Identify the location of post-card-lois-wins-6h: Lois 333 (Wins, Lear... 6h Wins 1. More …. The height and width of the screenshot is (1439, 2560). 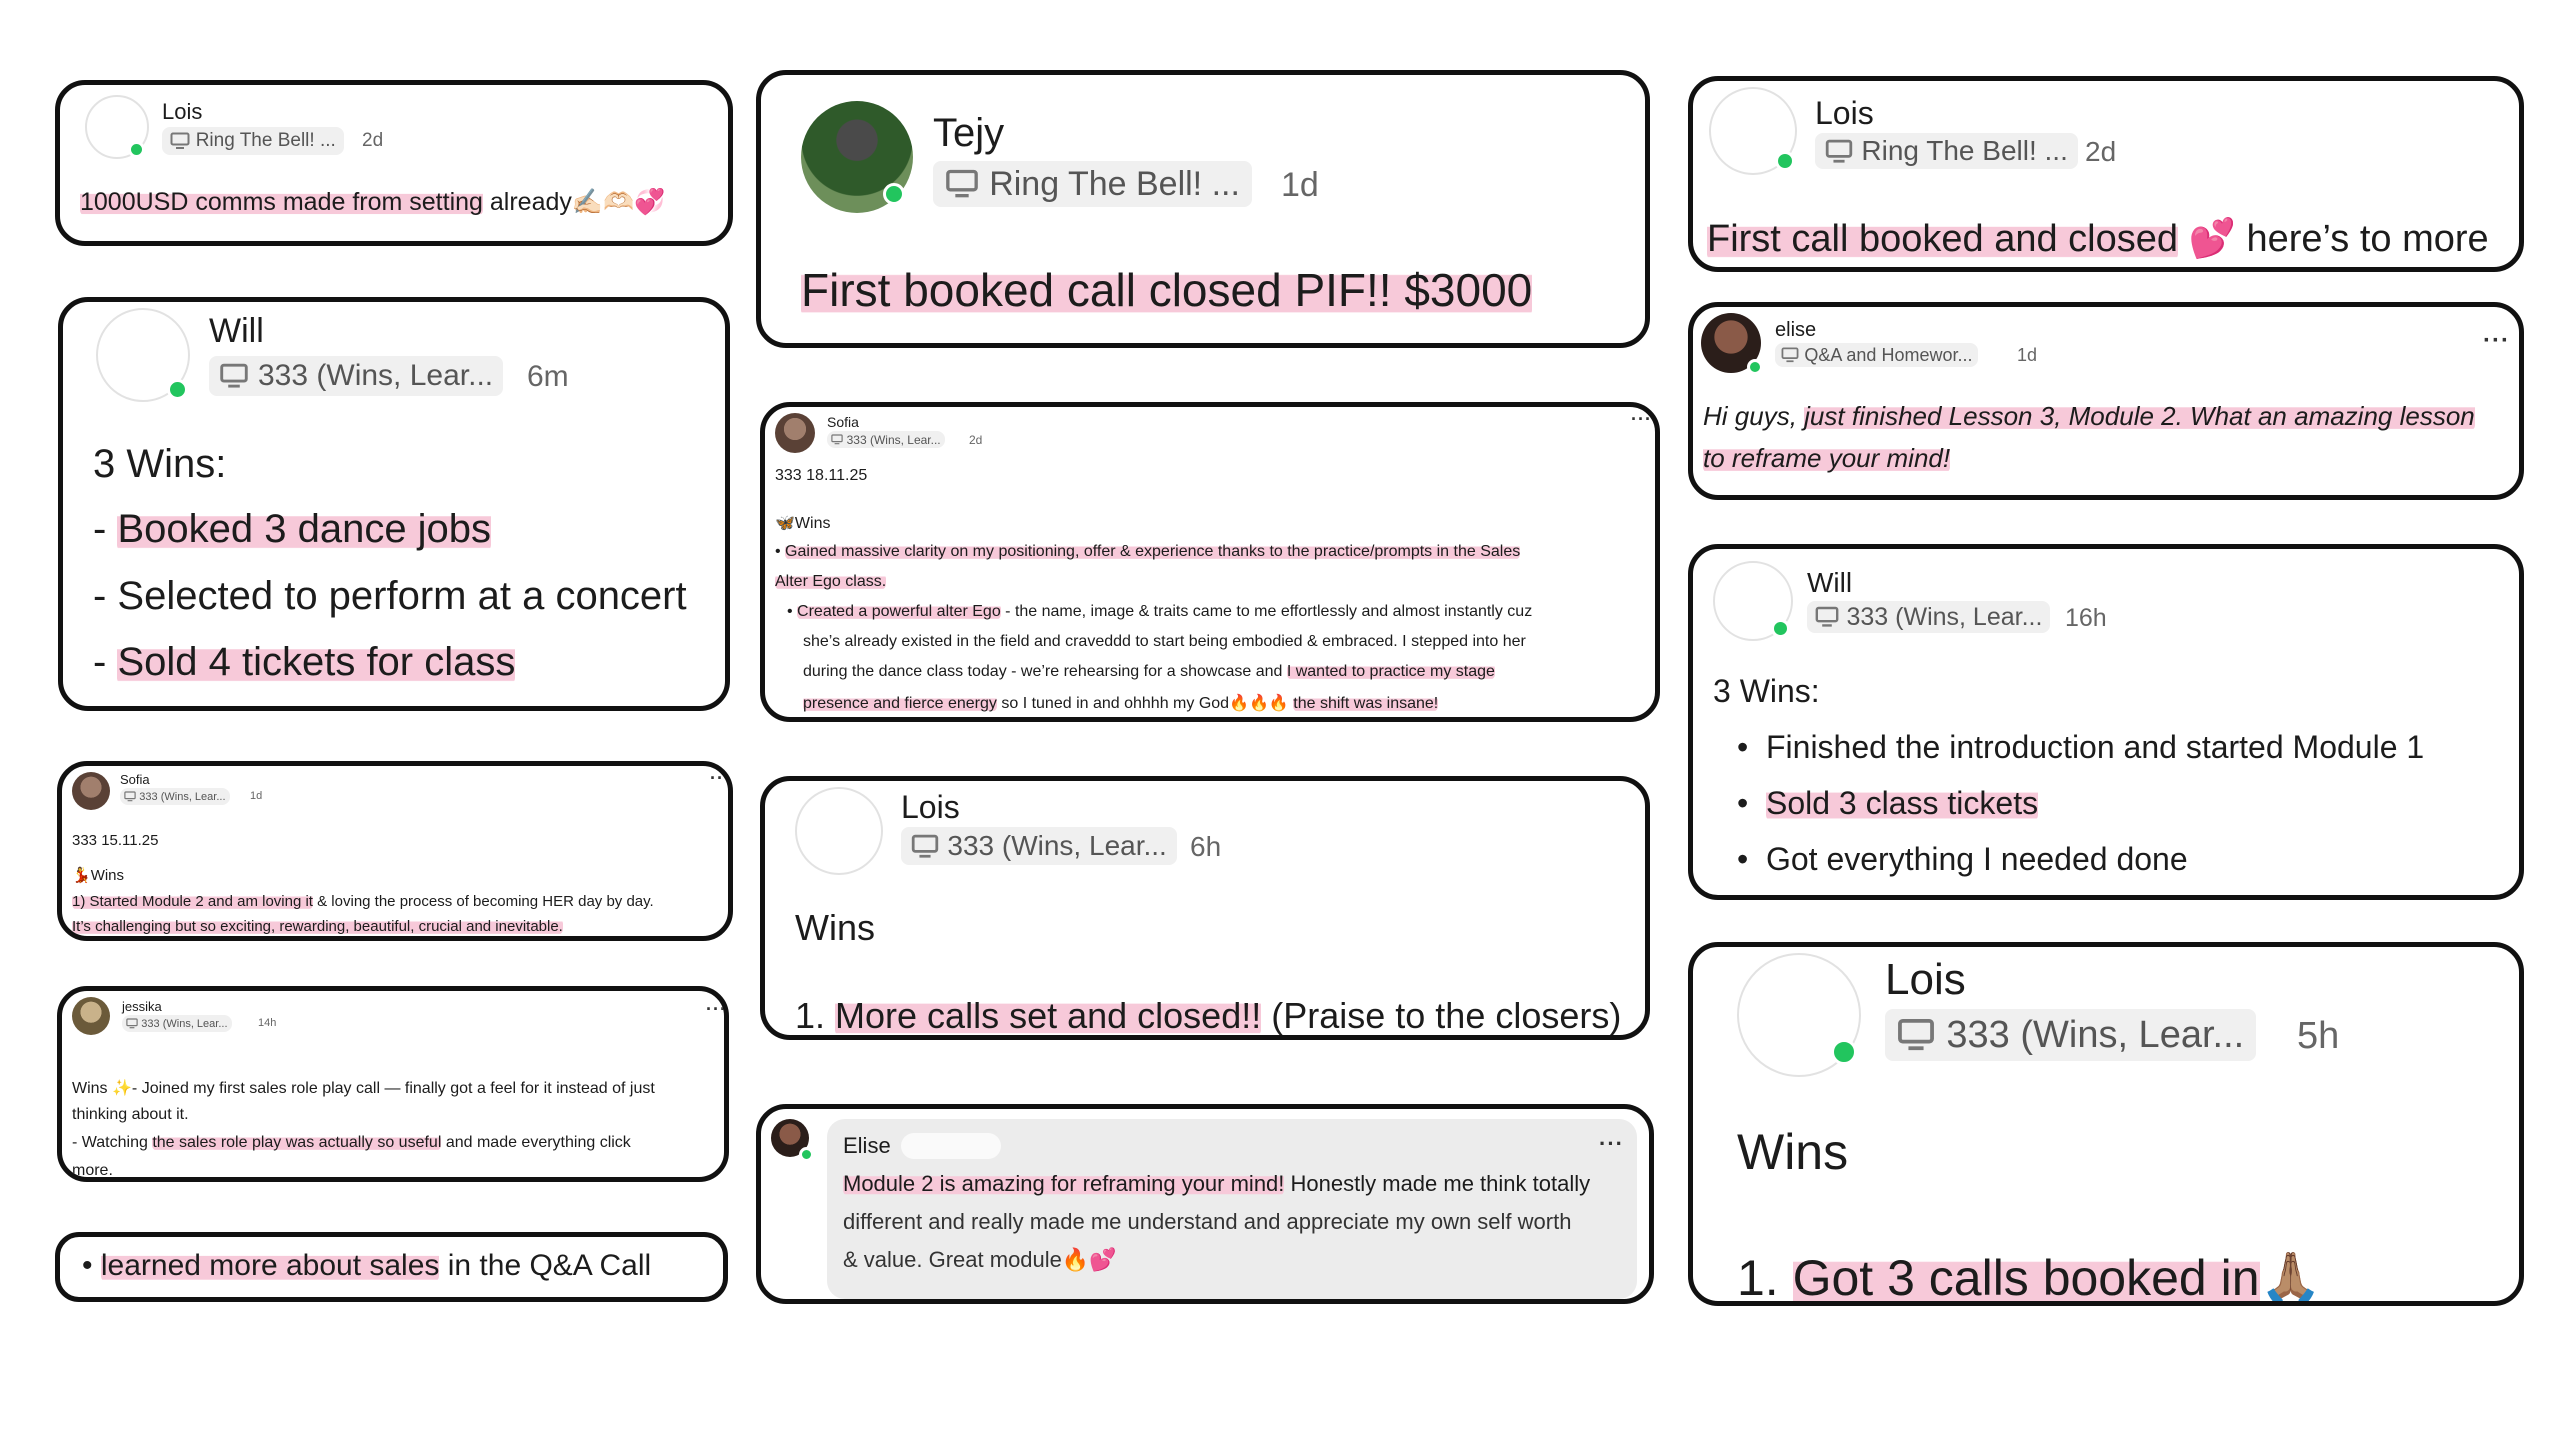
(1205, 908).